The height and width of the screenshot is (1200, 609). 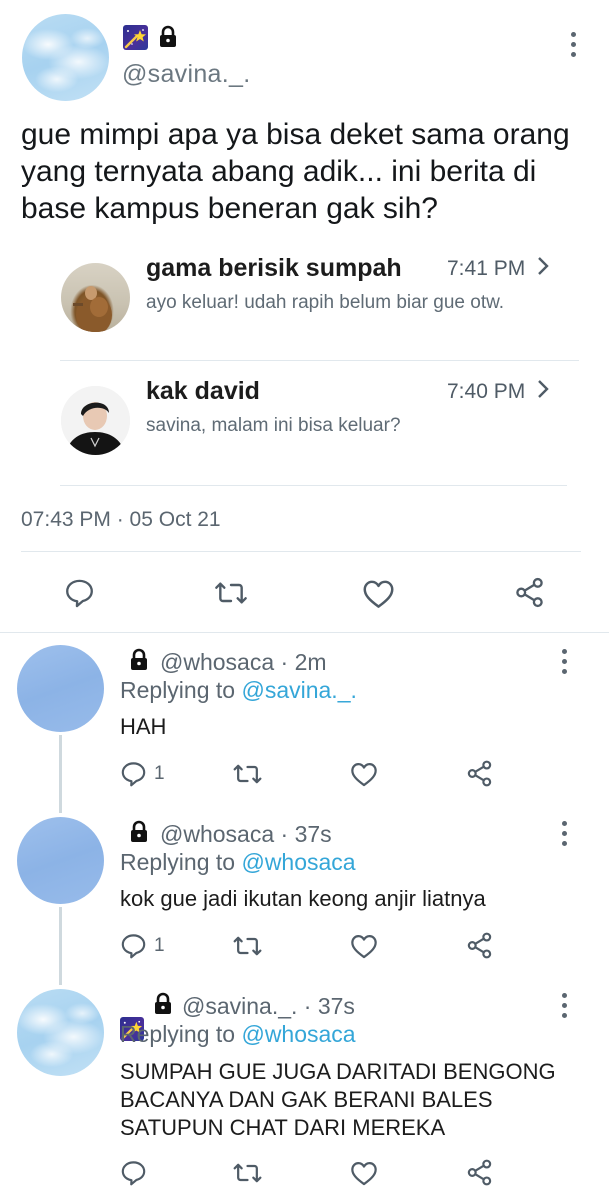 What do you see at coordinates (186, 74) in the screenshot?
I see `author-handle: @savina._.` at bounding box center [186, 74].